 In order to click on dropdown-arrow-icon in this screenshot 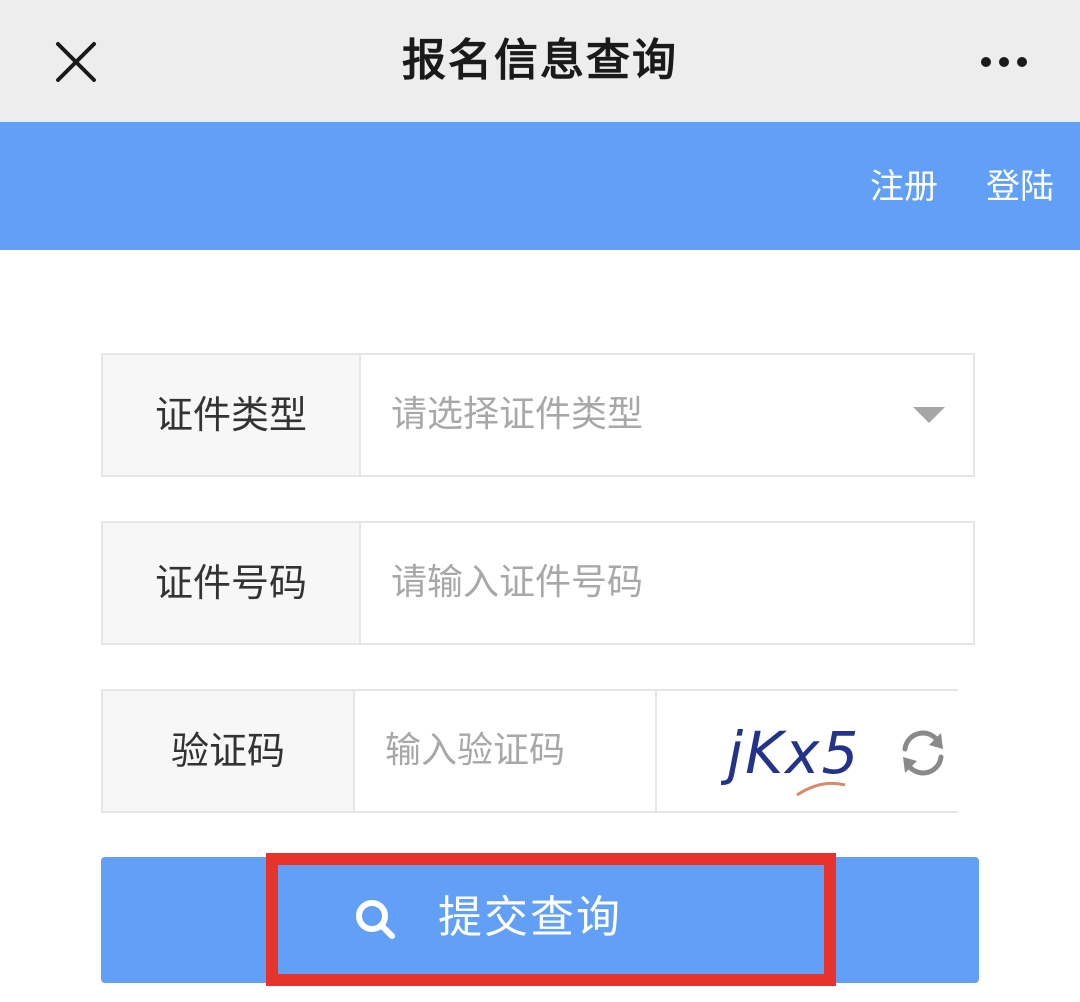, I will do `click(929, 415)`.